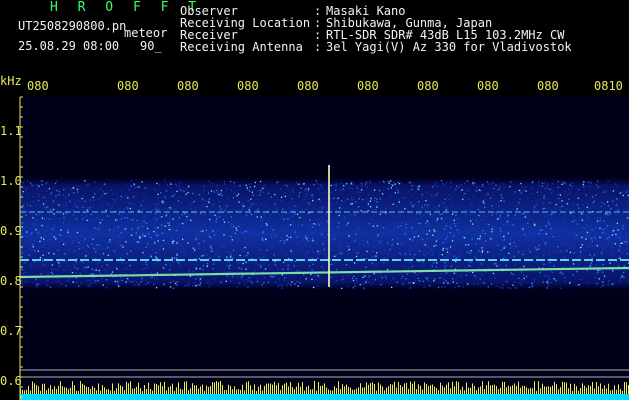 Image resolution: width=629 pixels, height=400 pixels. What do you see at coordinates (11, 181) in the screenshot?
I see `frequency-tick: 1.0` at bounding box center [11, 181].